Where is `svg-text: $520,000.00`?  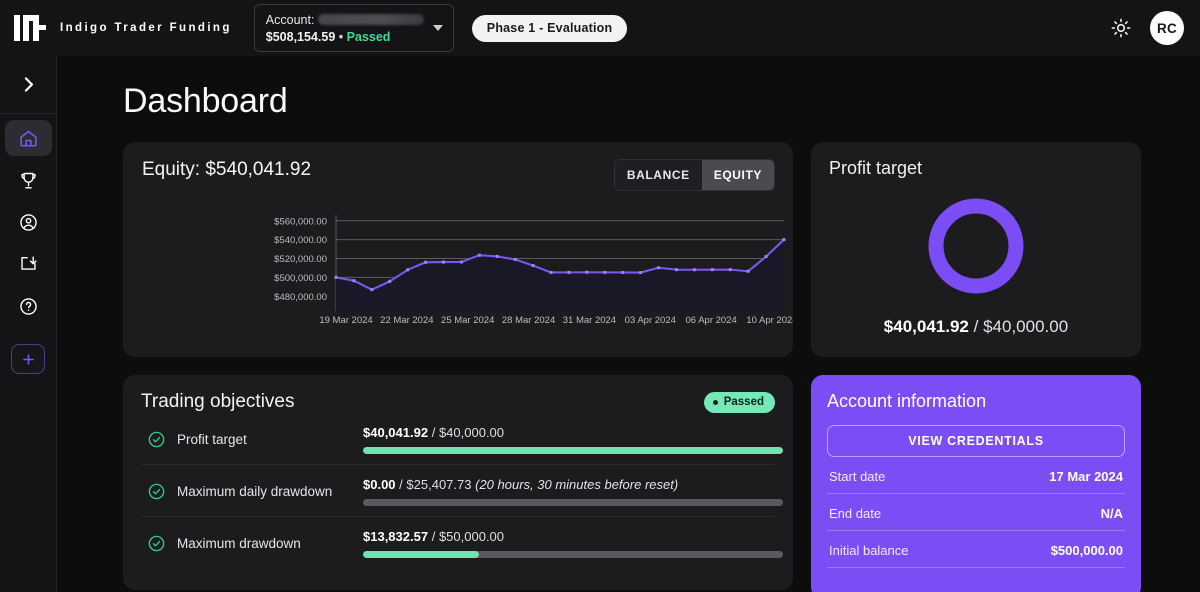
svg-text: $520,000.00 is located at coordinates (300, 259).